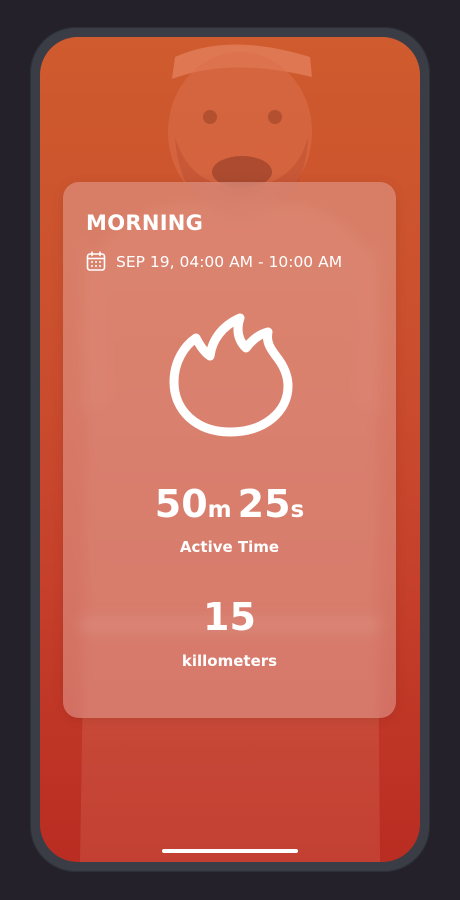  What do you see at coordinates (229, 661) in the screenshot?
I see `distance-label: killometers` at bounding box center [229, 661].